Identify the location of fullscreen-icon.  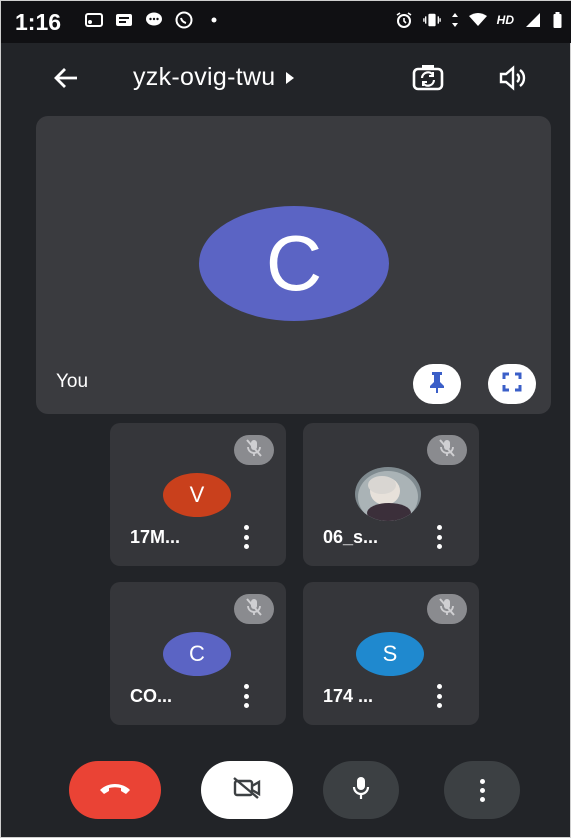
(512, 384).